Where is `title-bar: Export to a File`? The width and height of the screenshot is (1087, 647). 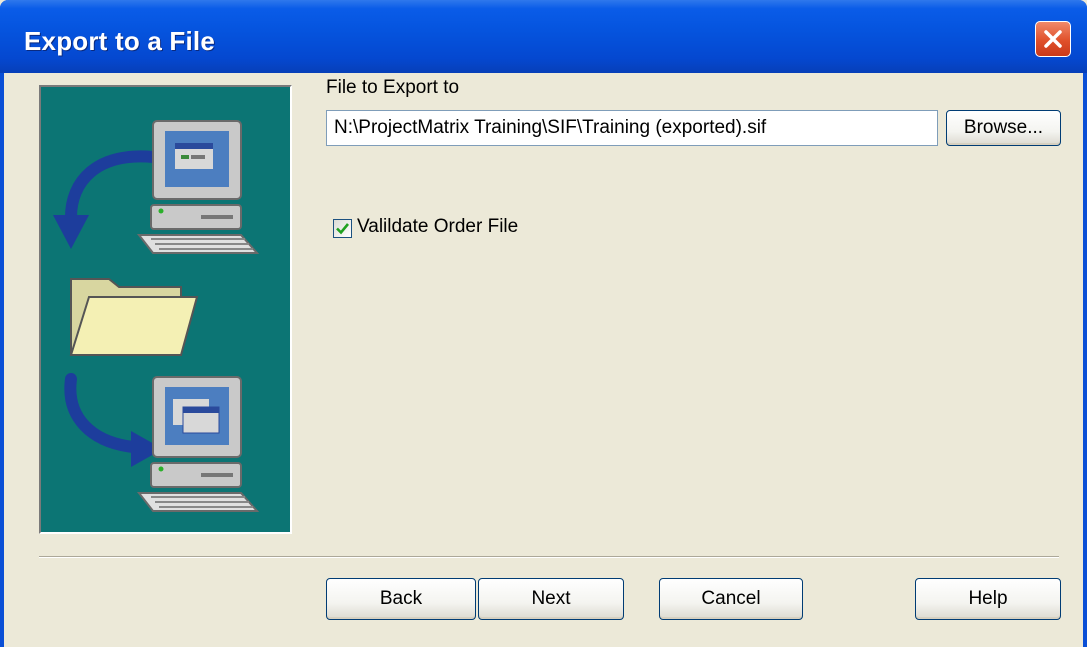 title-bar: Export to a File is located at coordinates (543, 36).